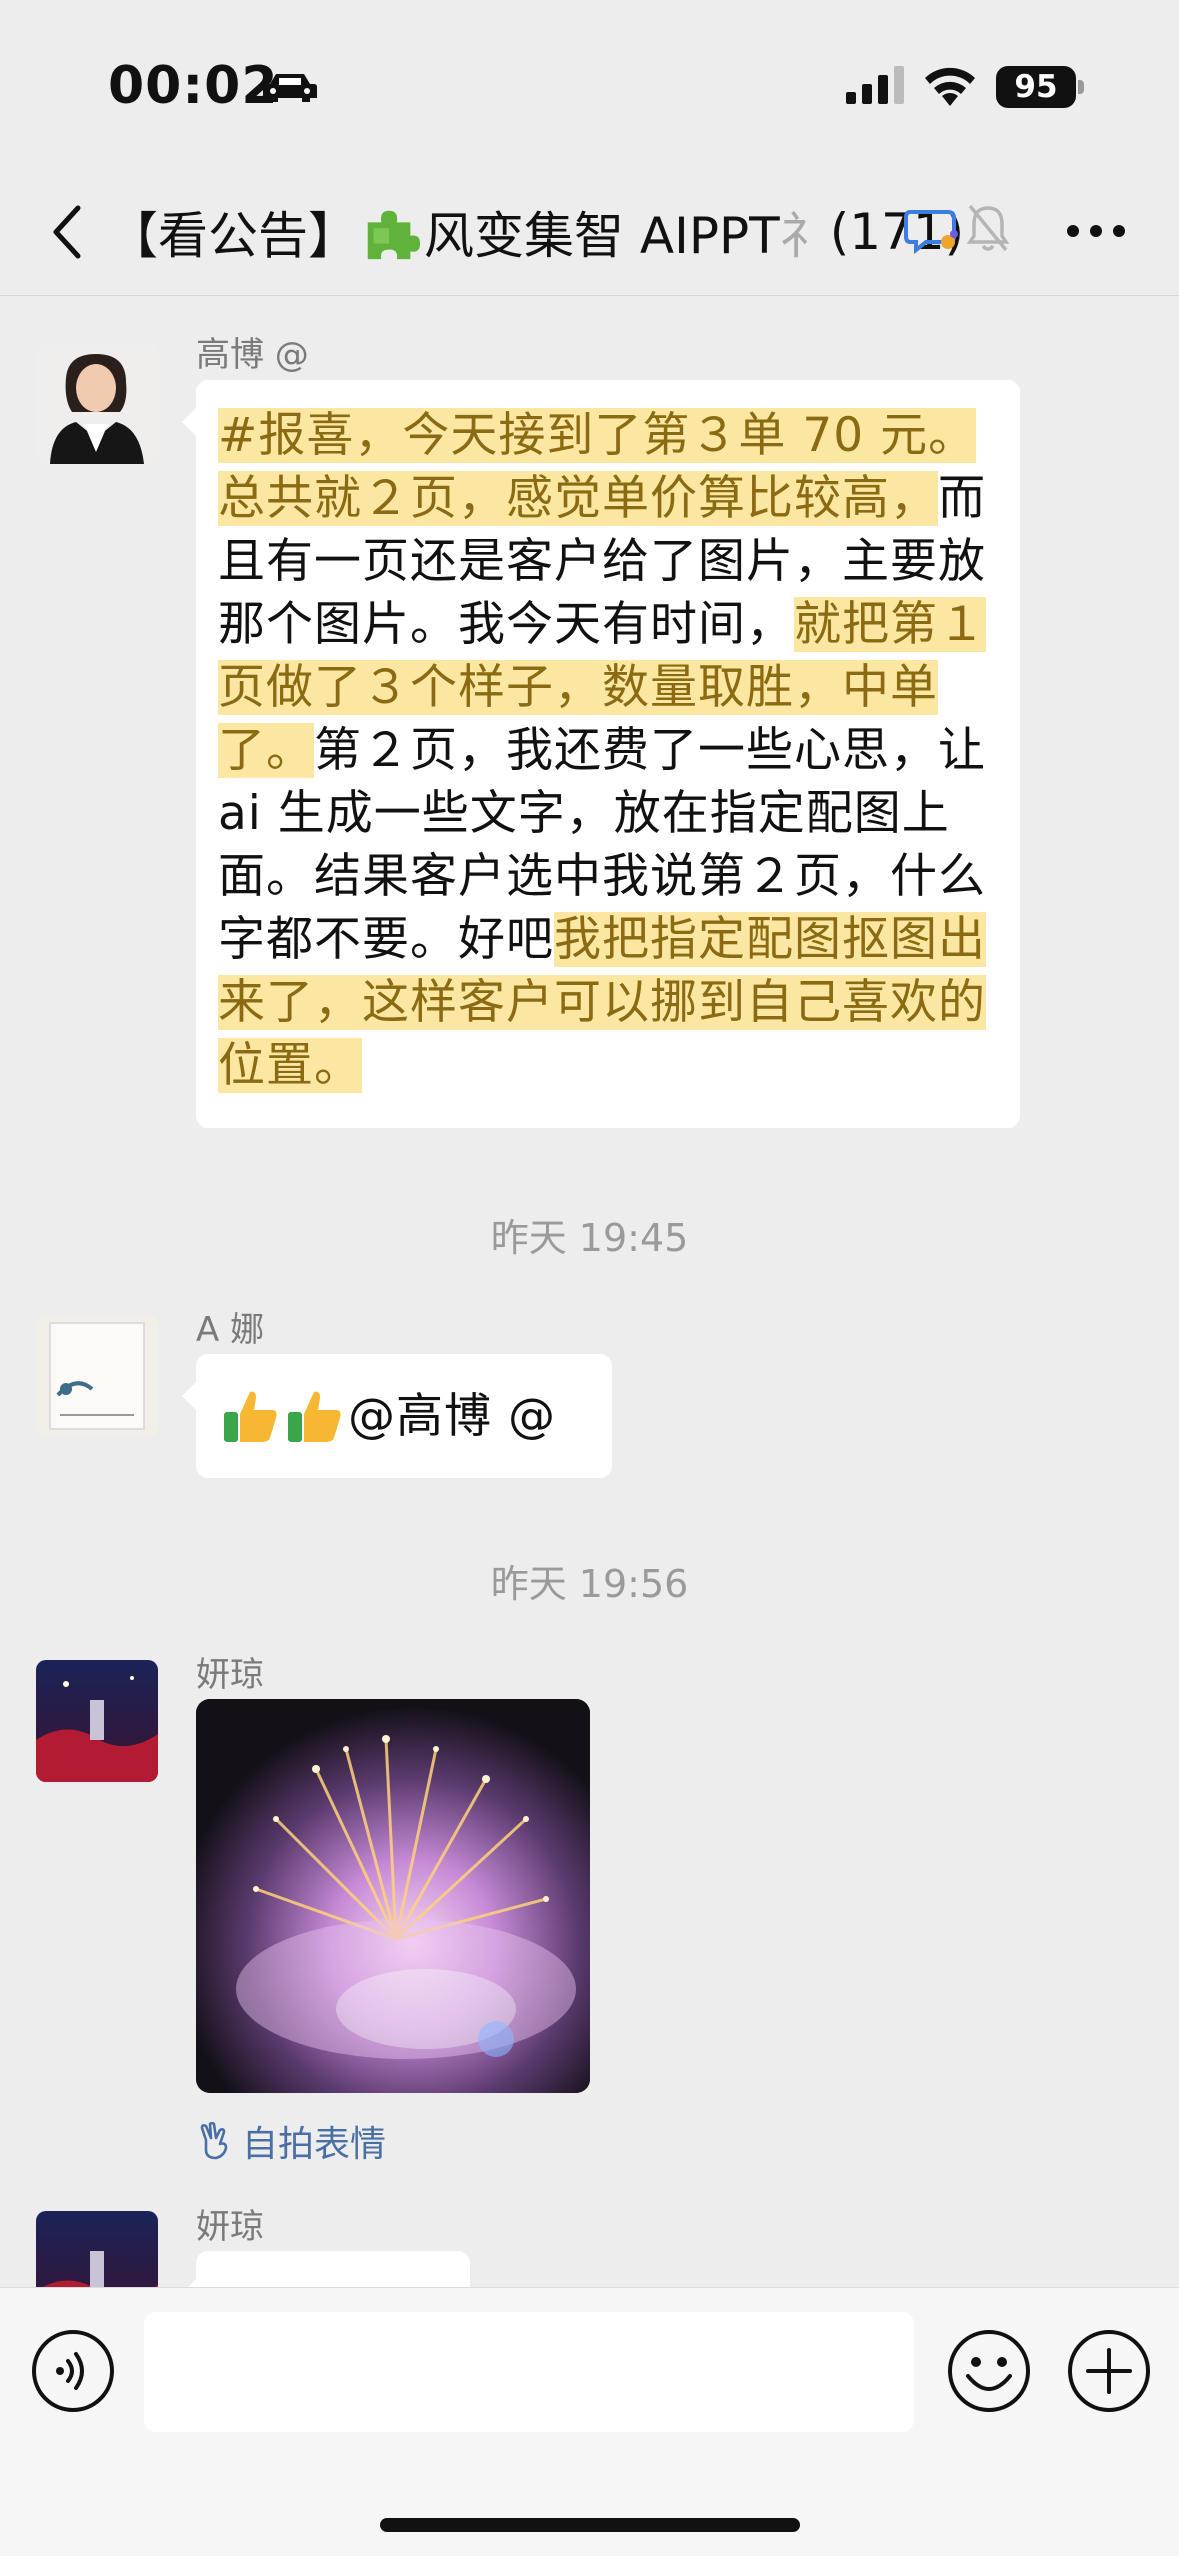  Describe the element at coordinates (1109, 2371) in the screenshot. I see `more-functions-plus-icon` at that location.